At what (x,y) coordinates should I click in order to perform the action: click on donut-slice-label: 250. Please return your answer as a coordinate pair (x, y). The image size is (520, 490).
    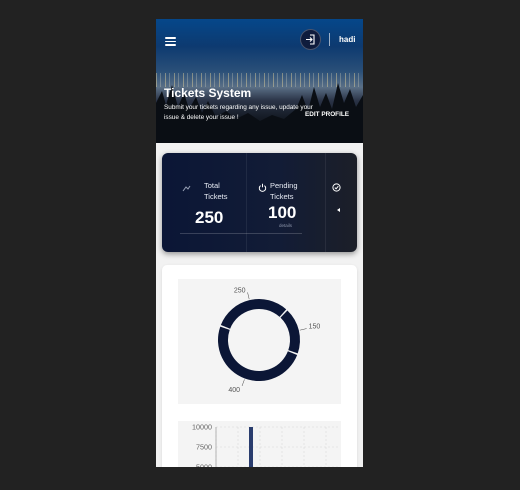
    Looking at the image, I should click on (240, 290).